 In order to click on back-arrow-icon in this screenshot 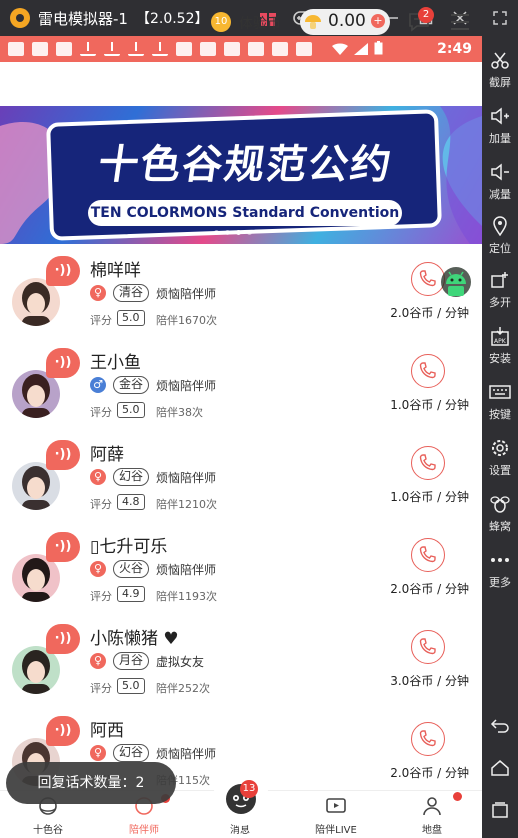, I will do `click(500, 726)`.